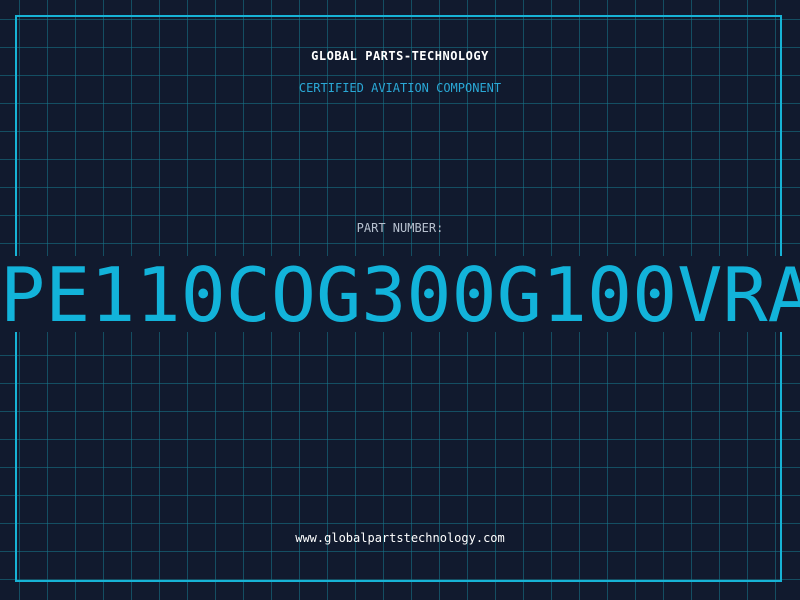 This screenshot has width=800, height=600. I want to click on part-number-label: PART NUMBER:, so click(400, 228).